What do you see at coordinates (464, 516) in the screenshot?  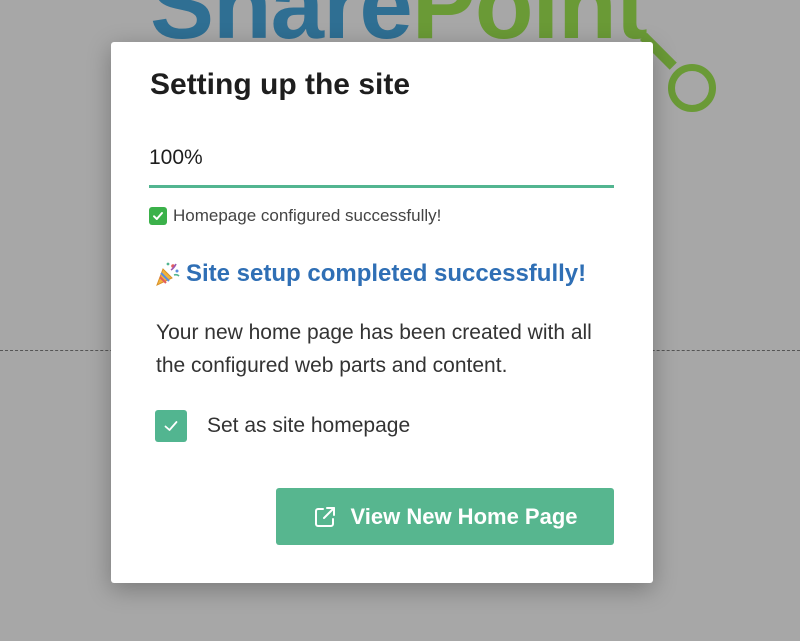 I see `view-home-page-label: View New Home Page` at bounding box center [464, 516].